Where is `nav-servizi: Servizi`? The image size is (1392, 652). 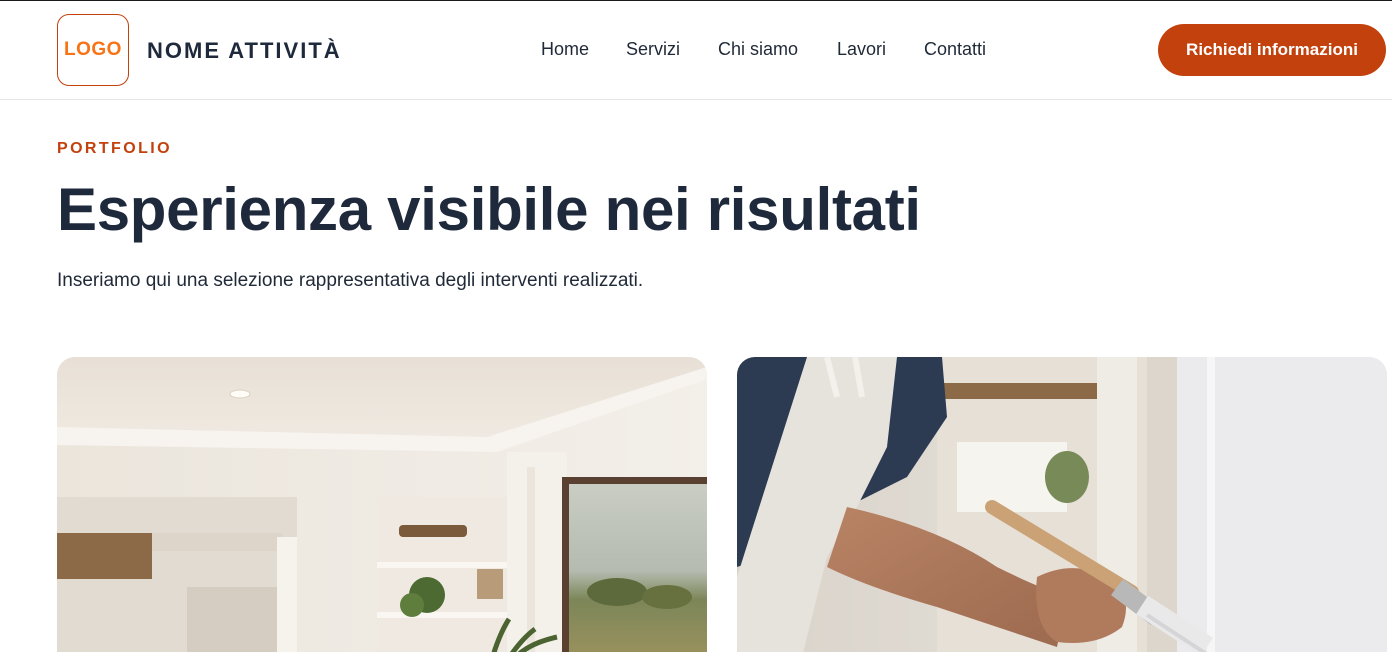
nav-servizi: Servizi is located at coordinates (653, 49).